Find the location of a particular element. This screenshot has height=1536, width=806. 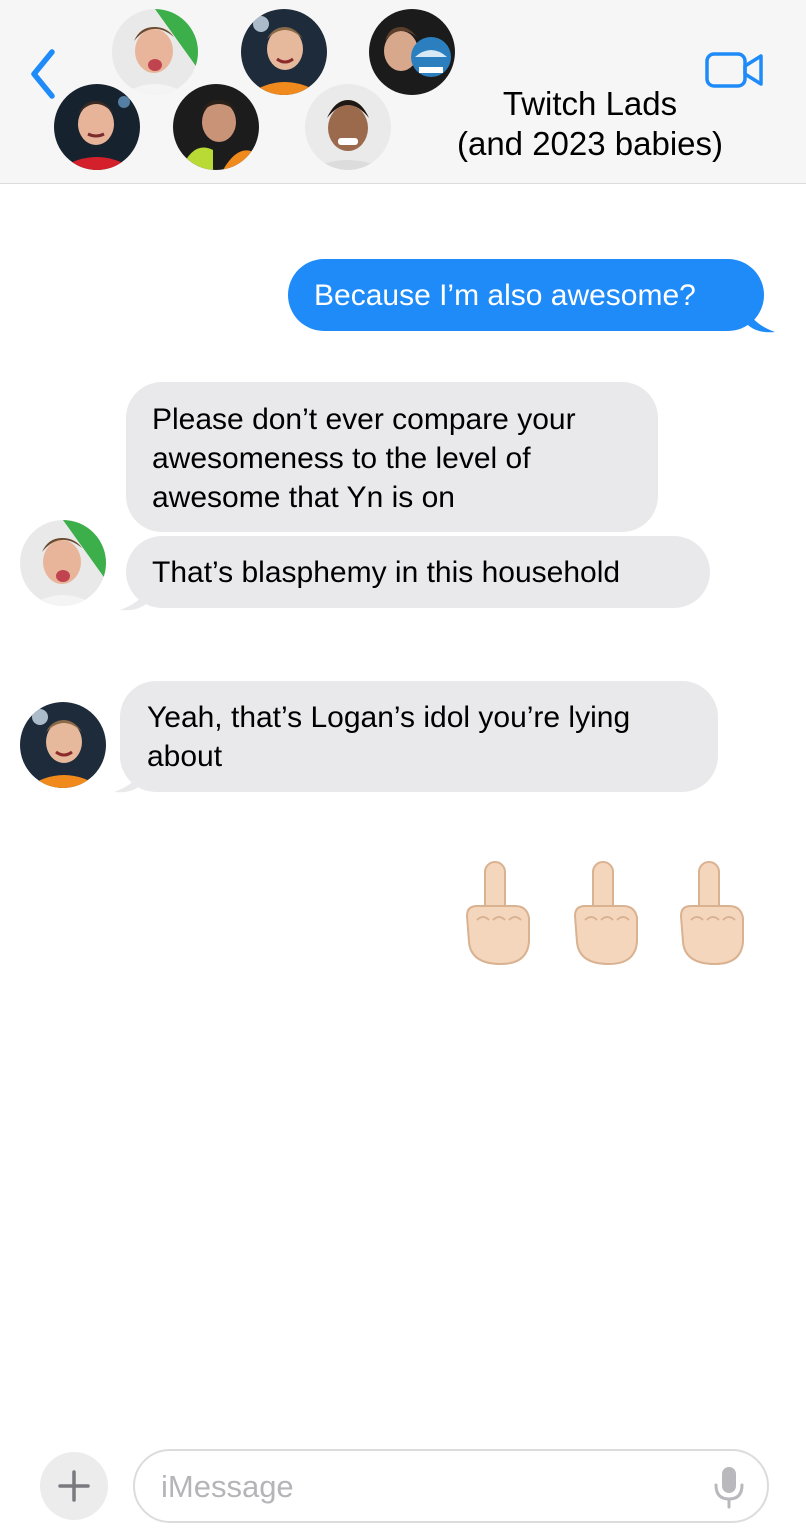

imessage-input-container is located at coordinates (451, 1486).